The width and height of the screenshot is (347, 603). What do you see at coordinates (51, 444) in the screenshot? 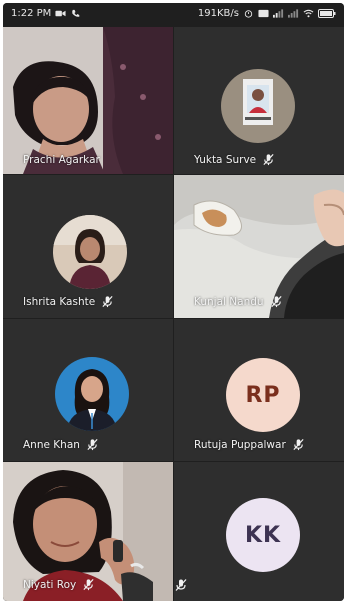
I see `participant-name: Anne Khan` at bounding box center [51, 444].